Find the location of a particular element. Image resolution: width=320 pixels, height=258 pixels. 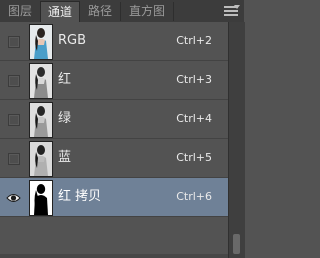

tab-layers: 图层 is located at coordinates (20, 11).